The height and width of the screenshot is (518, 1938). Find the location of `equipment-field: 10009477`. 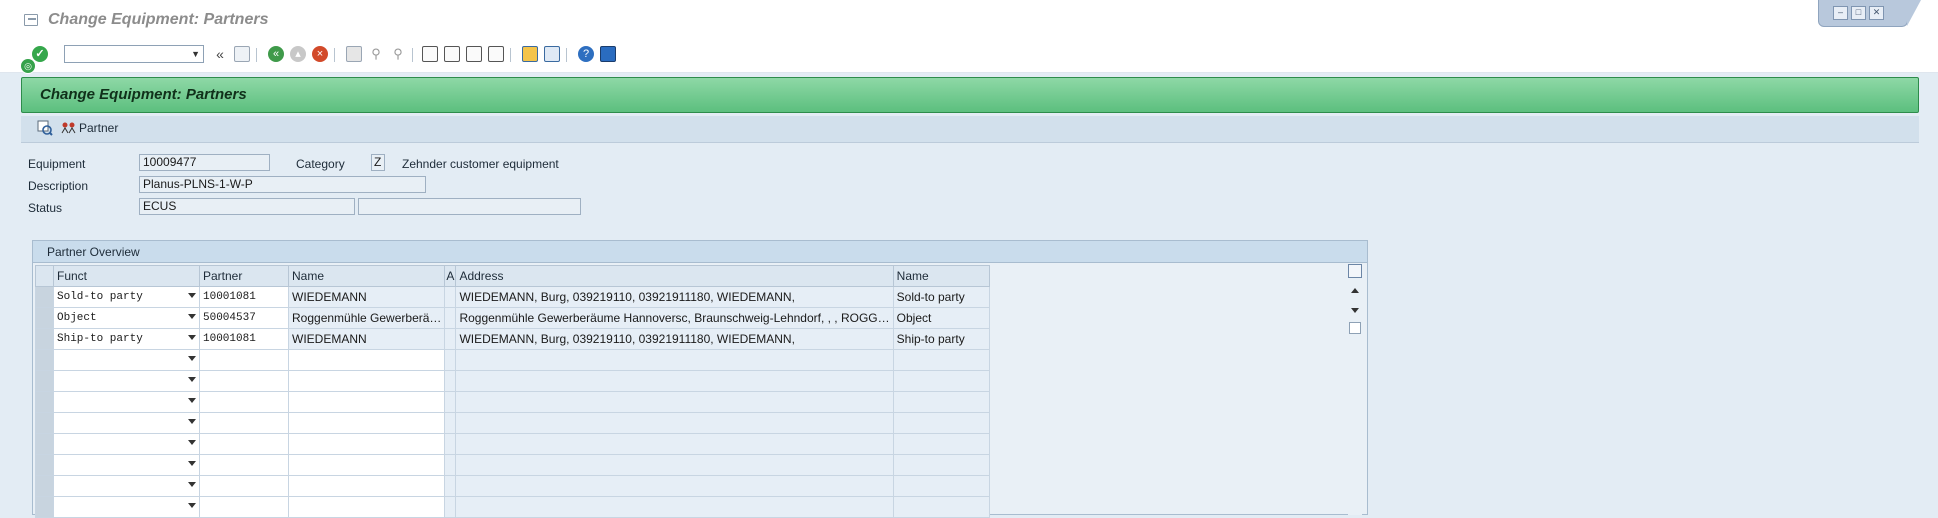

equipment-field: 10009477 is located at coordinates (204, 162).